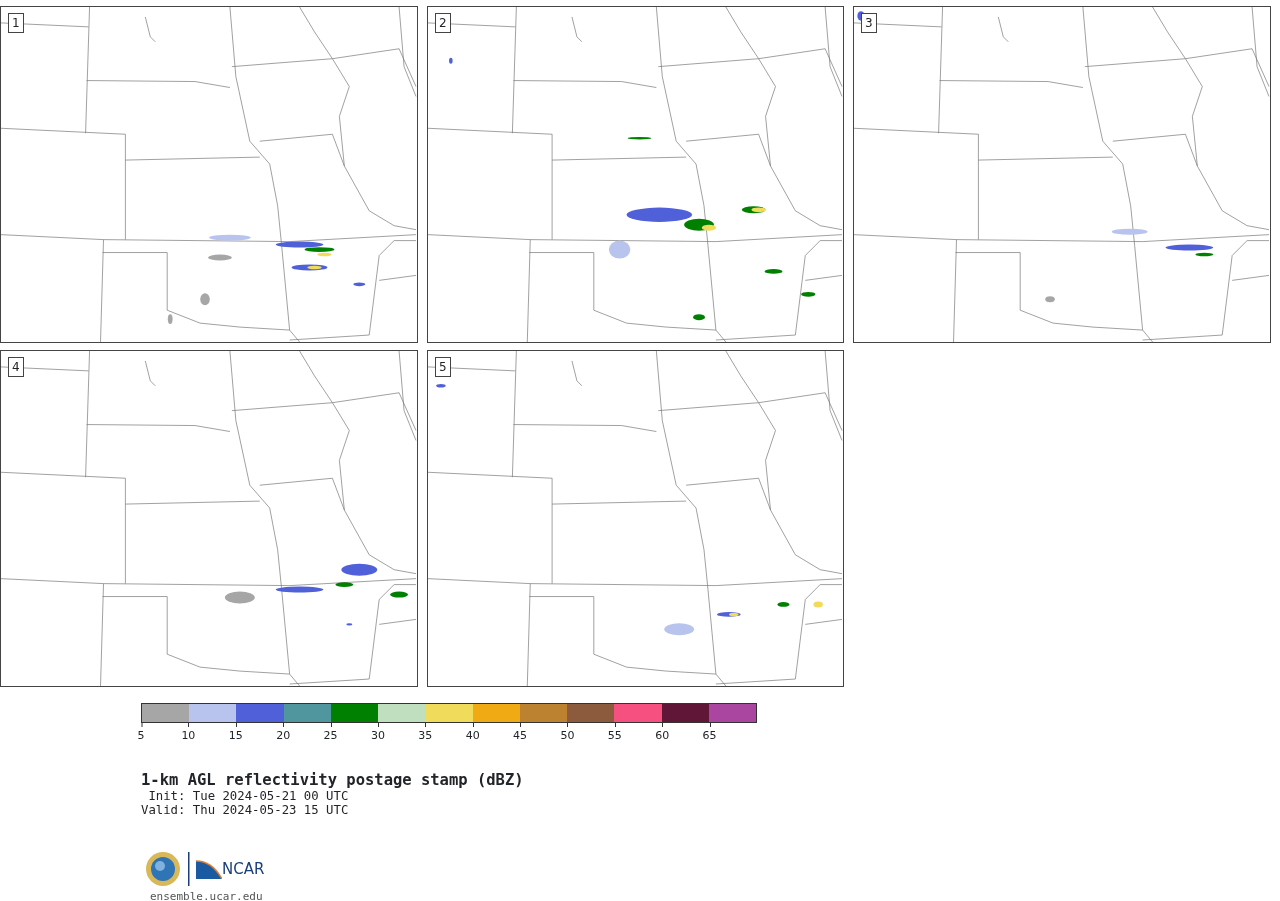 The width and height of the screenshot is (1280, 901). I want to click on tick-label: 25, so click(330, 734).